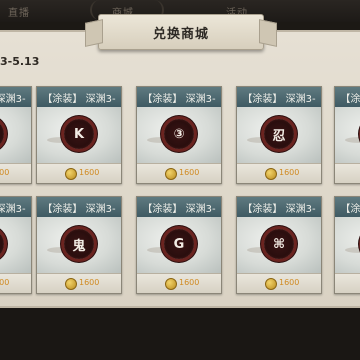 The image size is (360, 360). What do you see at coordinates (2, 244) in the screenshot?
I see `emblem-icon: ▣` at bounding box center [2, 244].